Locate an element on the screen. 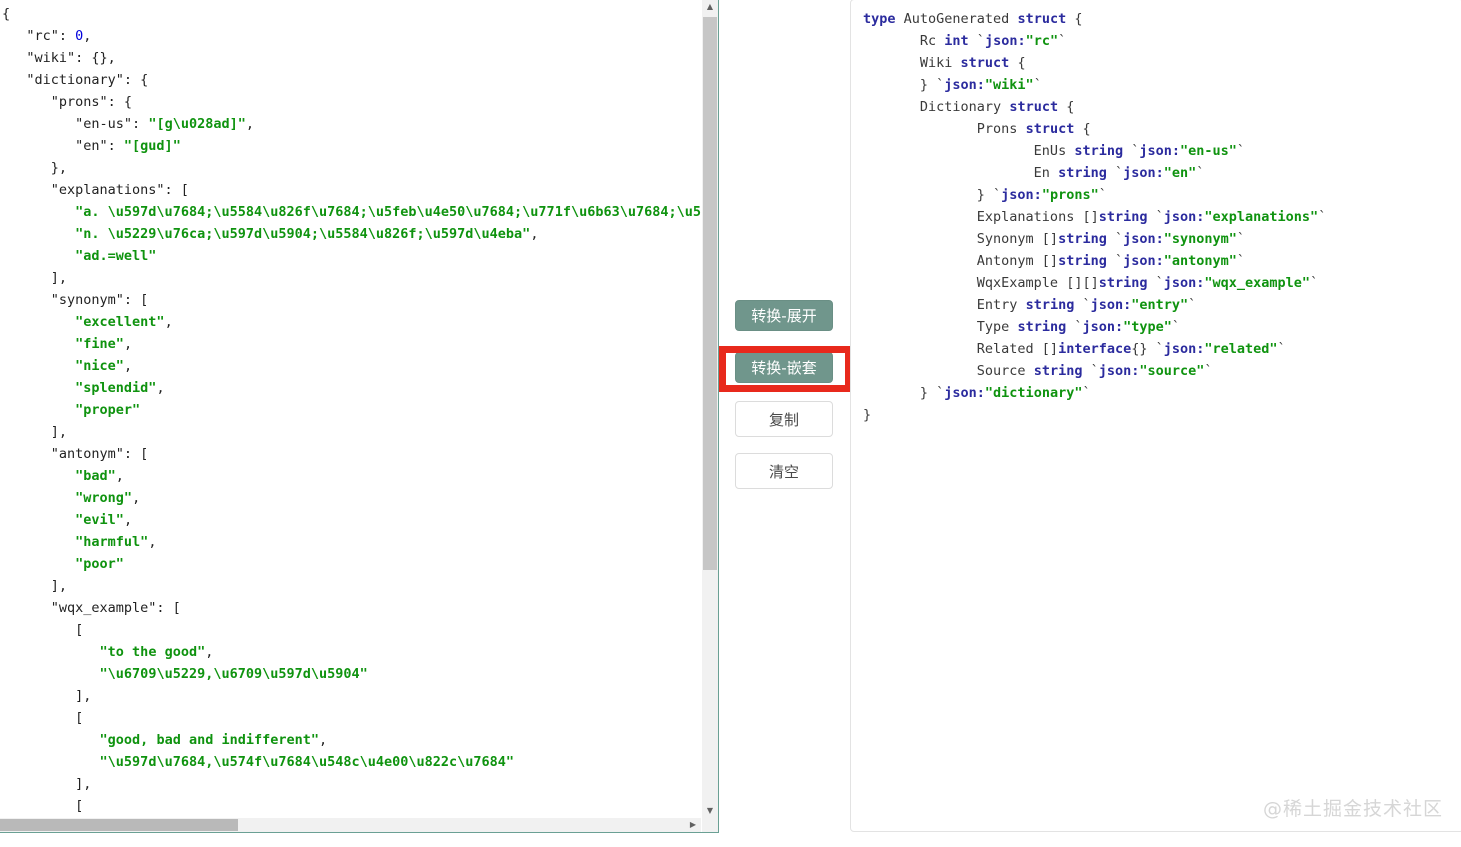  left-vertical-scrollbar: ▲ ▼ is located at coordinates (710, 409).